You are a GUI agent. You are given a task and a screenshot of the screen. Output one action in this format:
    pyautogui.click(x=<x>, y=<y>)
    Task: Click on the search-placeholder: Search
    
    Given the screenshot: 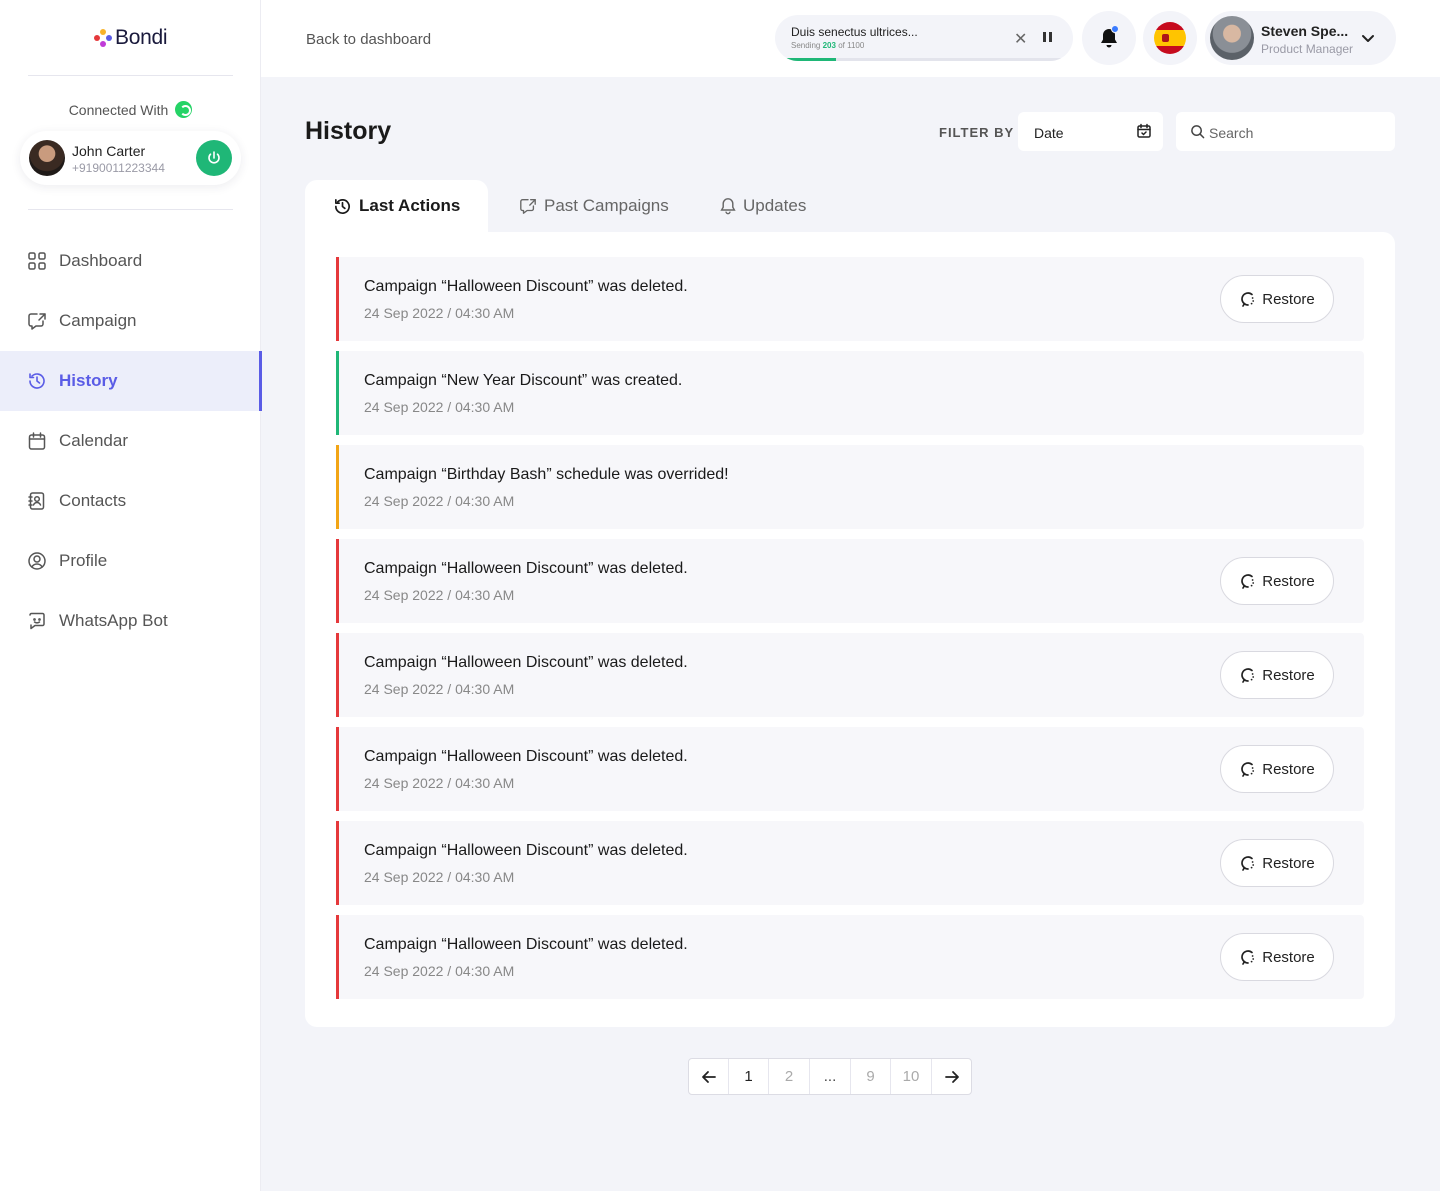 What is the action you would take?
    pyautogui.click(x=1231, y=133)
    